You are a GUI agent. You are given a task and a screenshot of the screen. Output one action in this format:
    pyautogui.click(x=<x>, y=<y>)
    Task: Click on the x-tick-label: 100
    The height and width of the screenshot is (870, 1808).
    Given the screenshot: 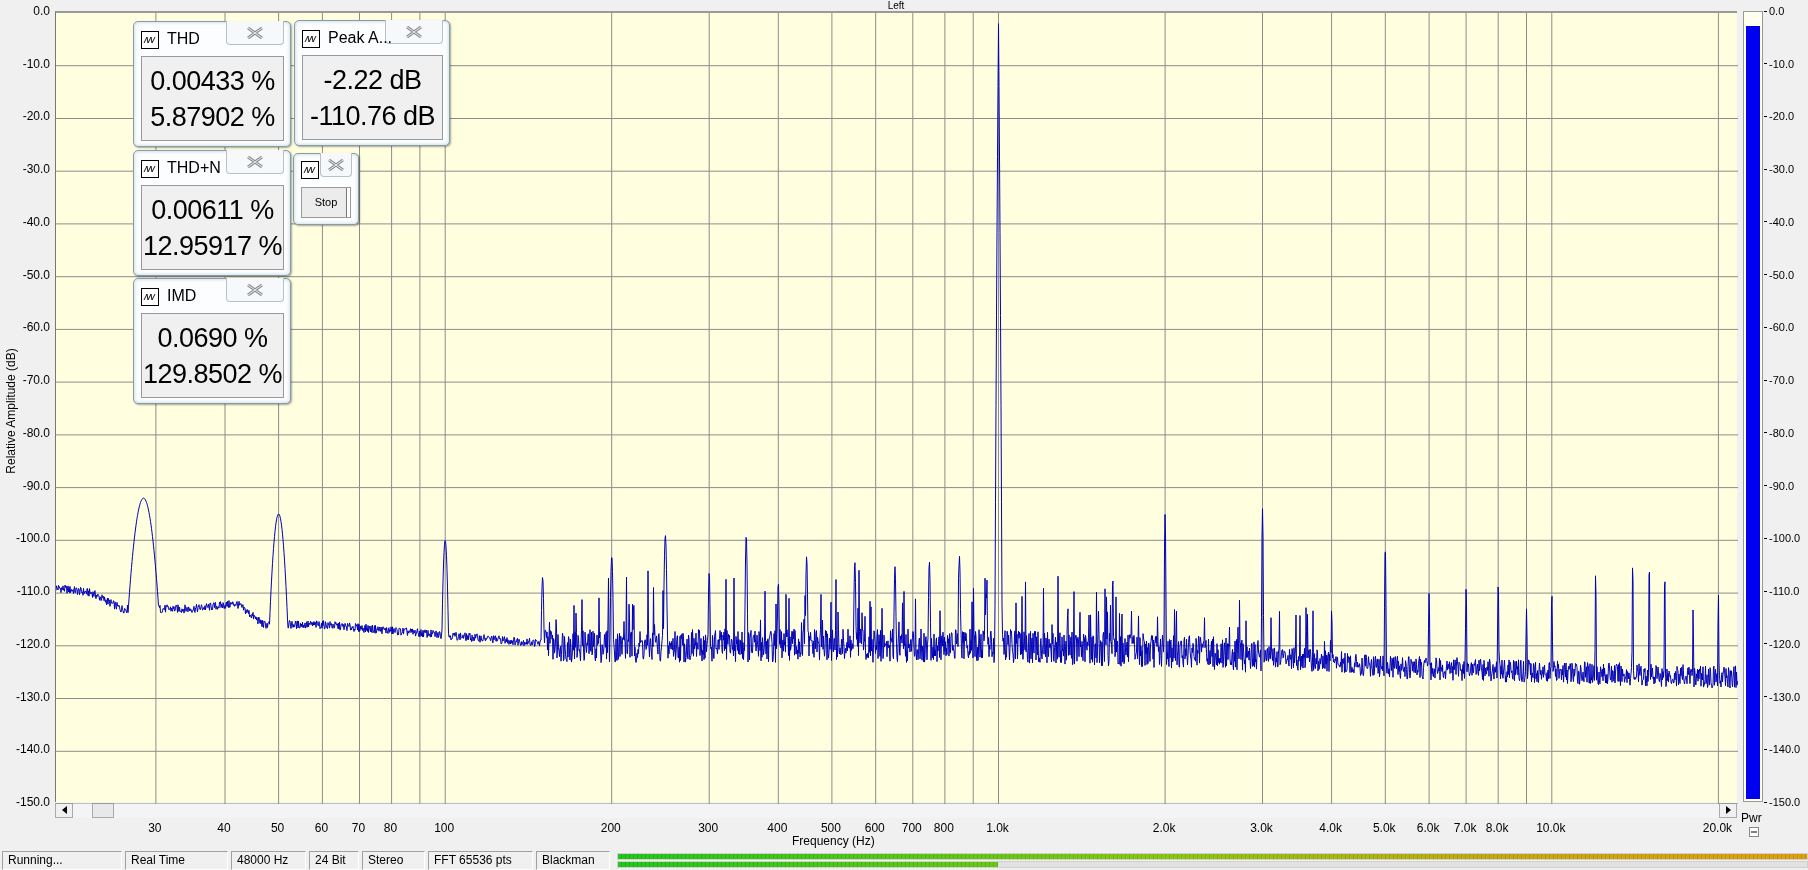 What is the action you would take?
    pyautogui.click(x=444, y=828)
    